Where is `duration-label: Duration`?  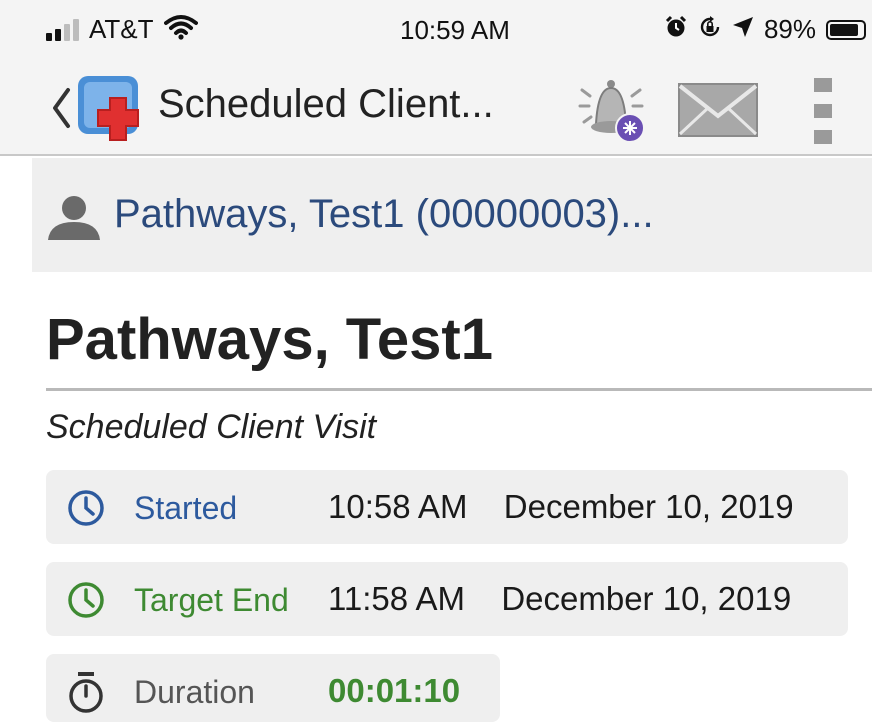 duration-label: Duration is located at coordinates (194, 692).